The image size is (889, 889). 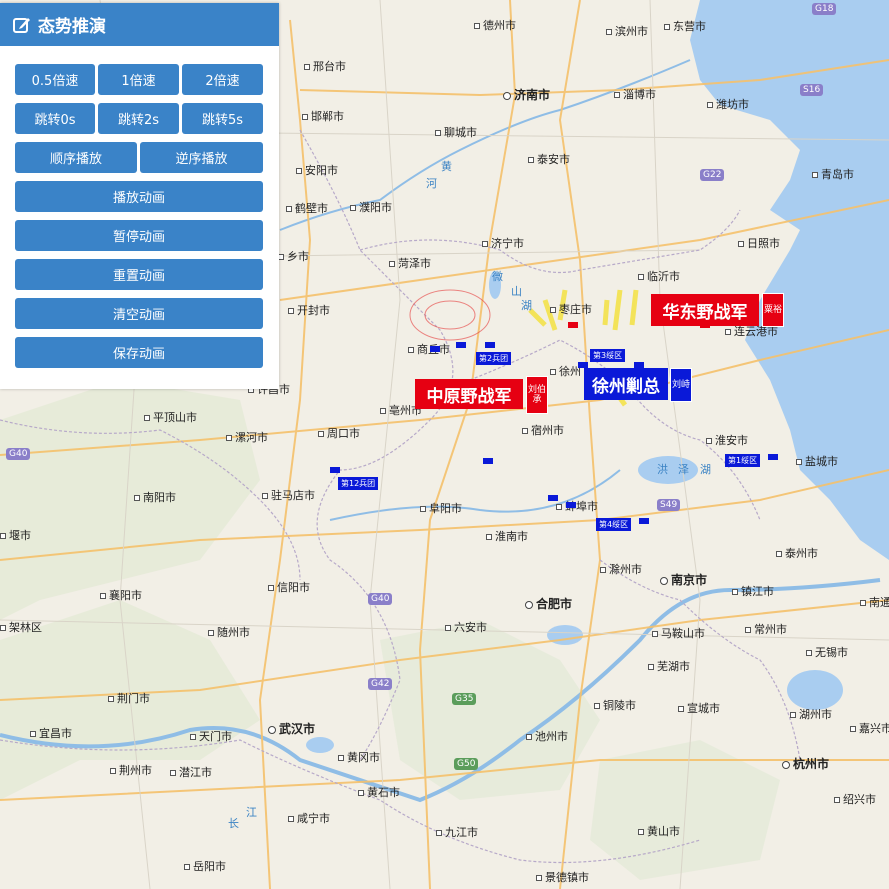 What do you see at coordinates (155, 497) in the screenshot?
I see `city-label: 南阳市` at bounding box center [155, 497].